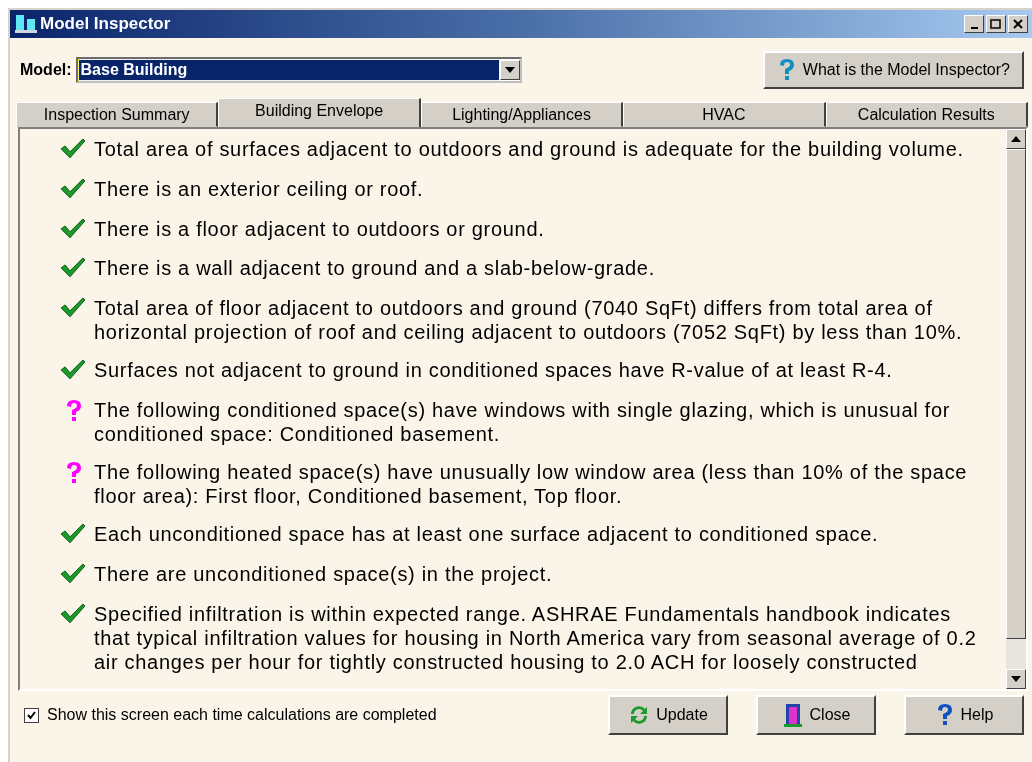  I want to click on finding-text: There is an exterior ceiling or roof., so click(259, 188).